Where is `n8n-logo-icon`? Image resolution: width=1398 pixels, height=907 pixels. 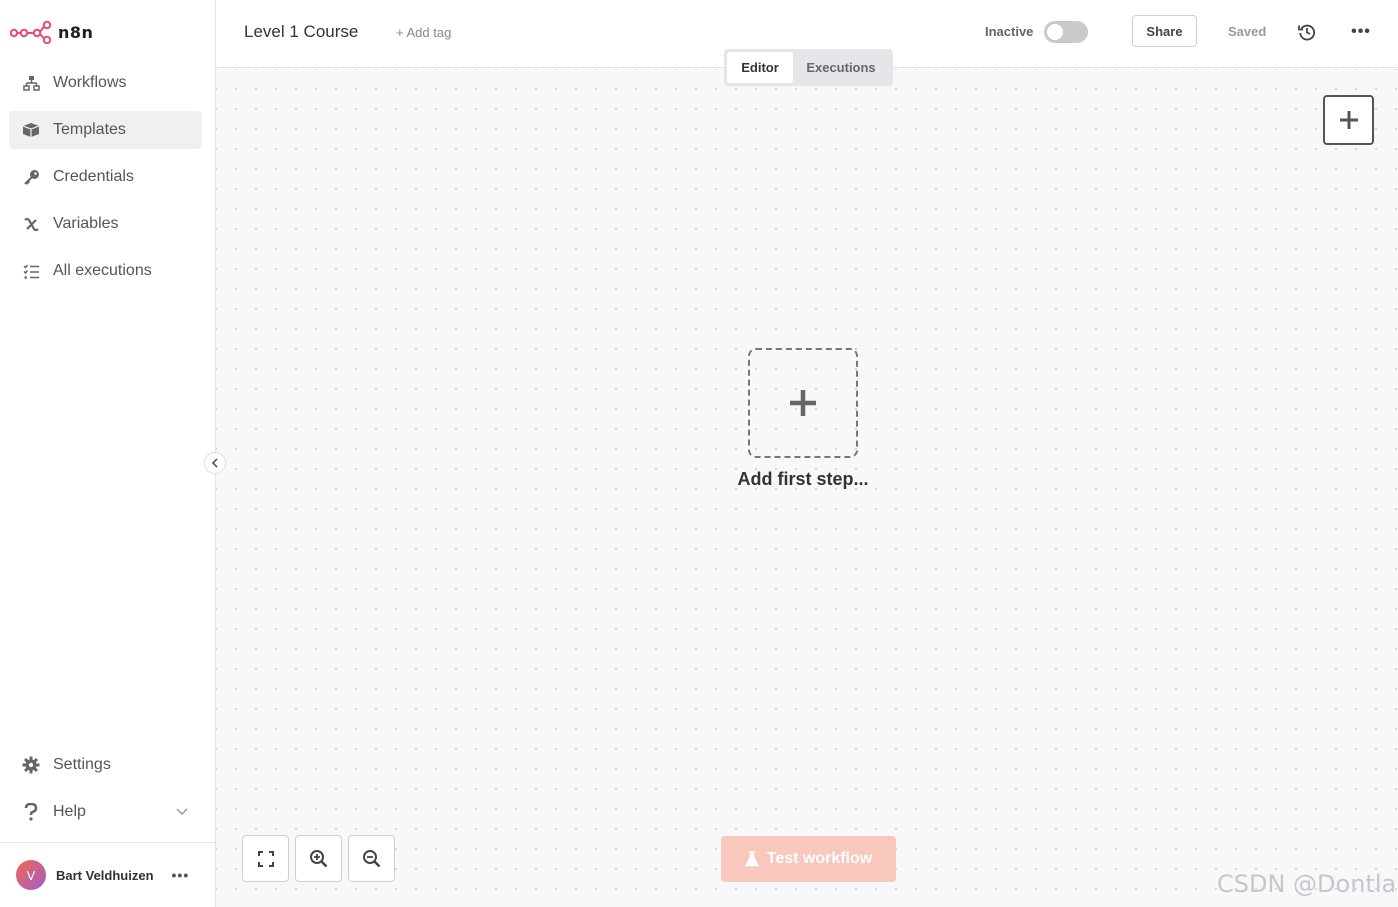
n8n-logo-icon is located at coordinates (31, 32).